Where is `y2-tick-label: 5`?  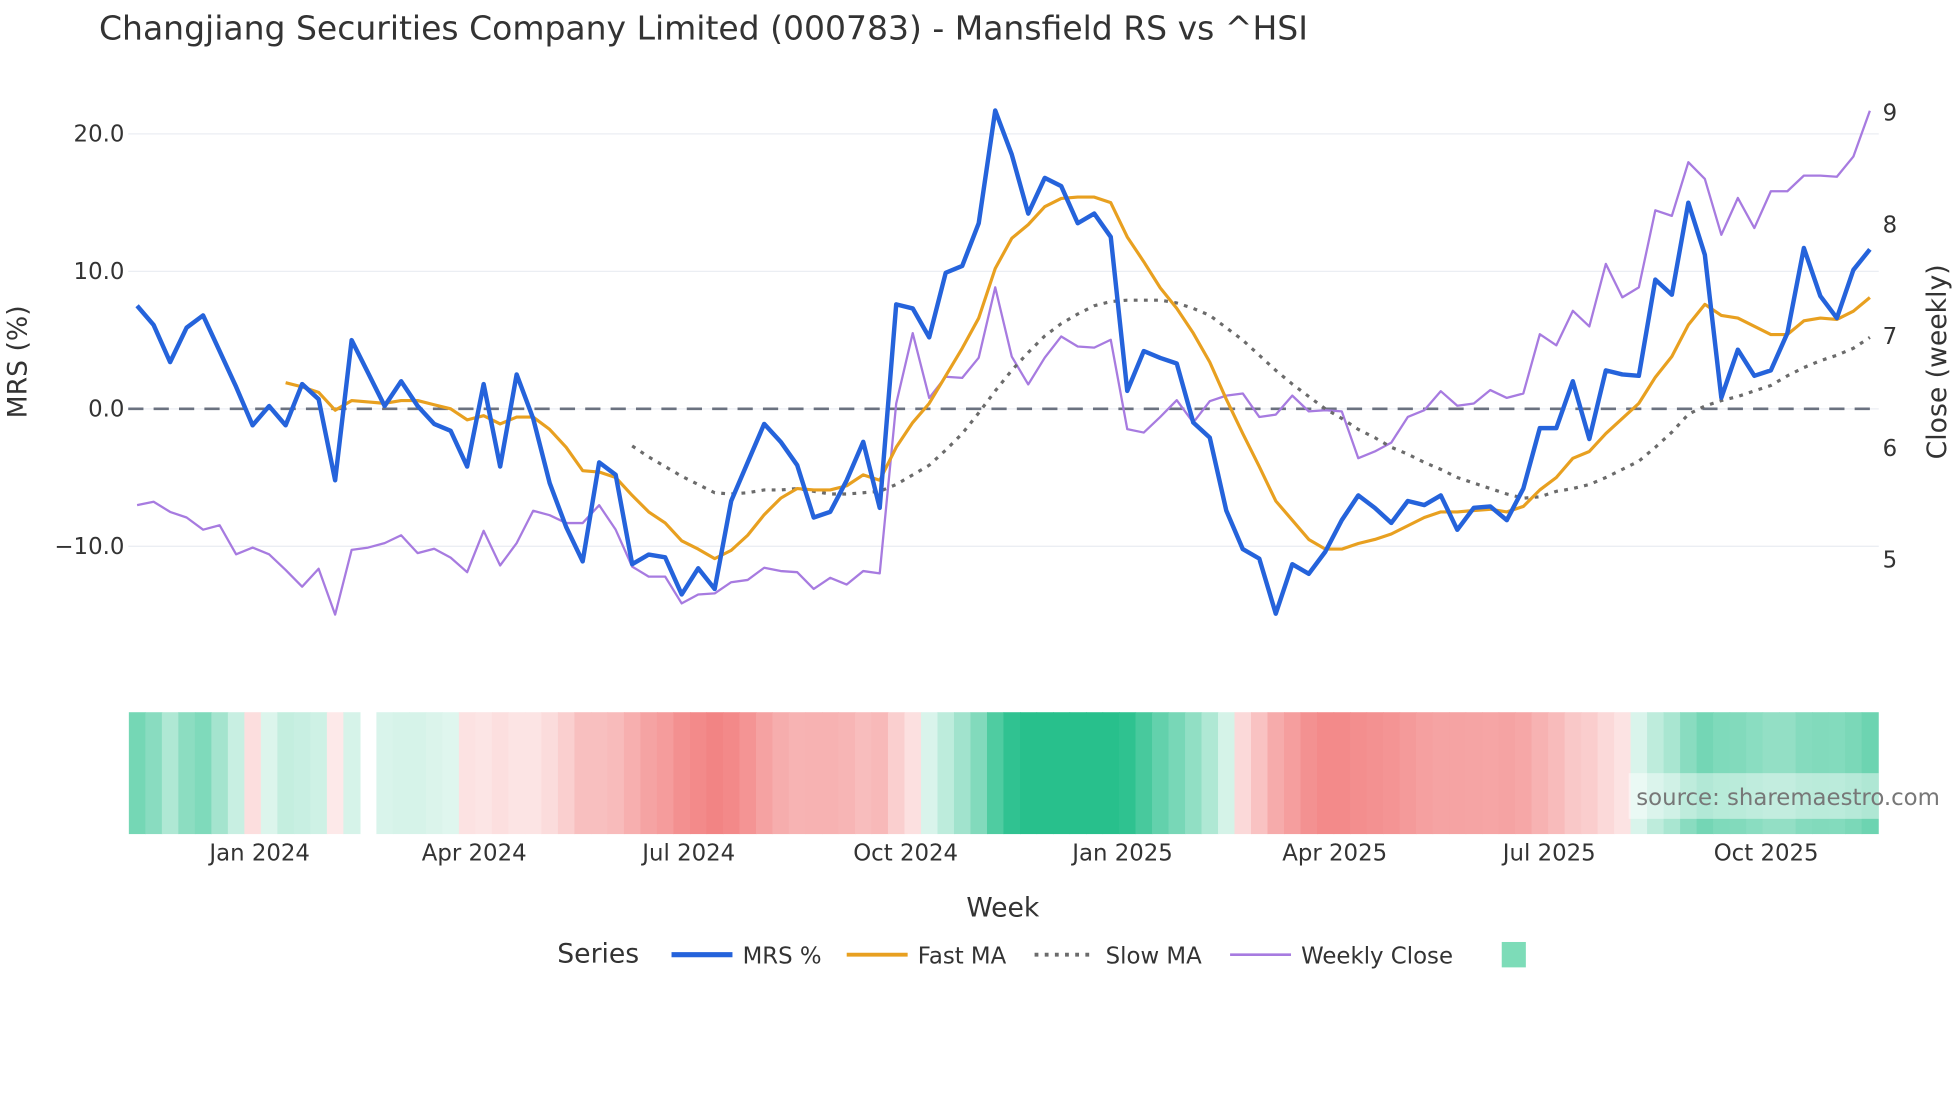 y2-tick-label: 5 is located at coordinates (1890, 561).